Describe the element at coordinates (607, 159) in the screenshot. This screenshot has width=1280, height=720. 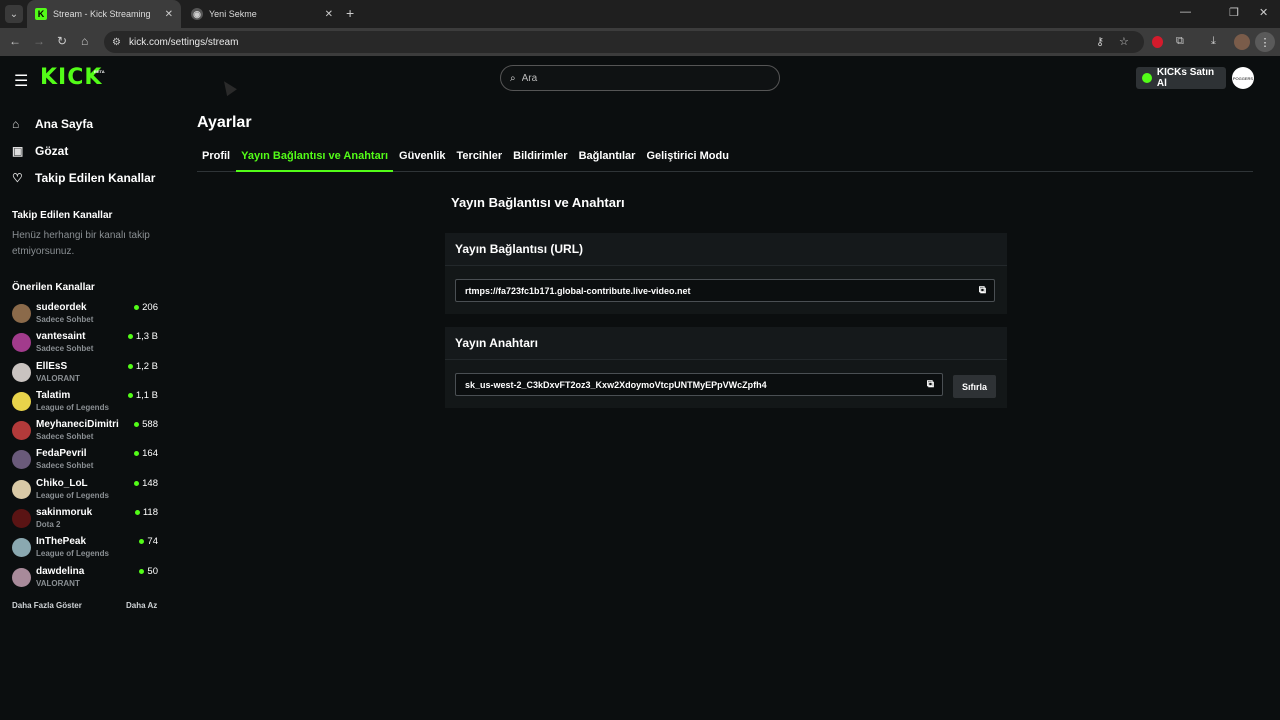
I see `tab-ba-lant-lar: Bağlantılar` at that location.